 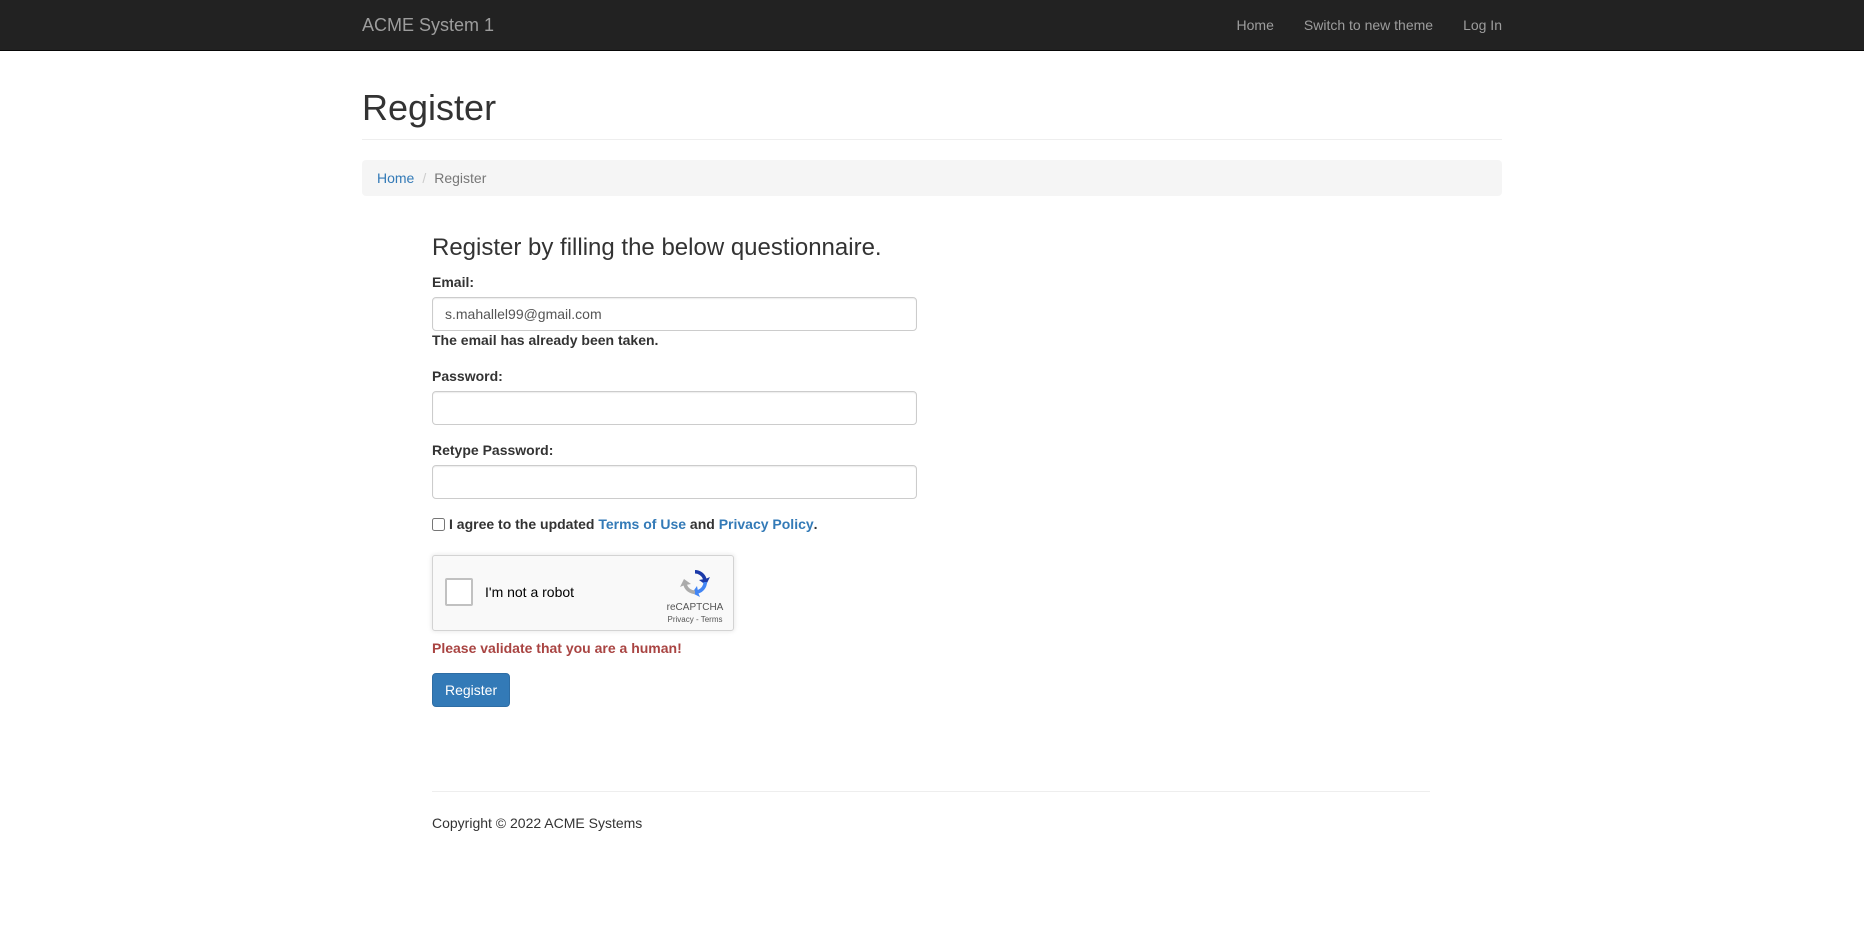 What do you see at coordinates (712, 619) in the screenshot?
I see `recaptcha-terms-link: Terms` at bounding box center [712, 619].